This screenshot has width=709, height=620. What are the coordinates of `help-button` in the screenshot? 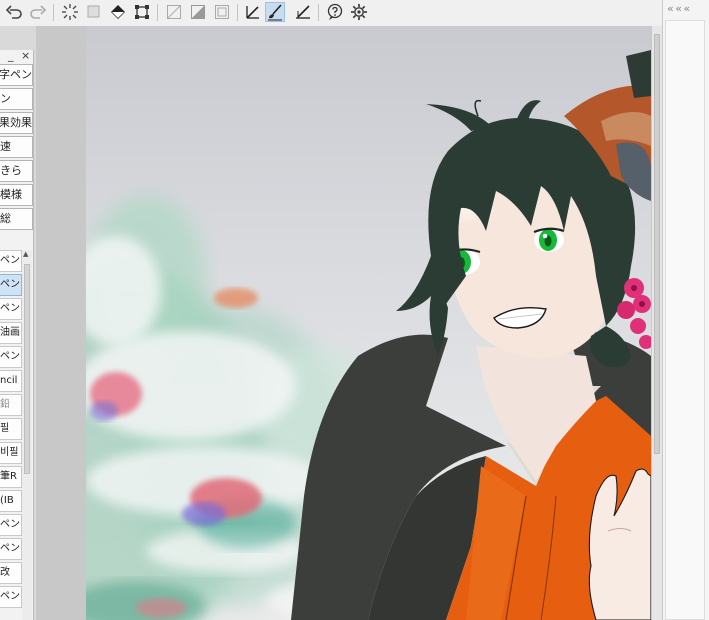 It's located at (335, 12).